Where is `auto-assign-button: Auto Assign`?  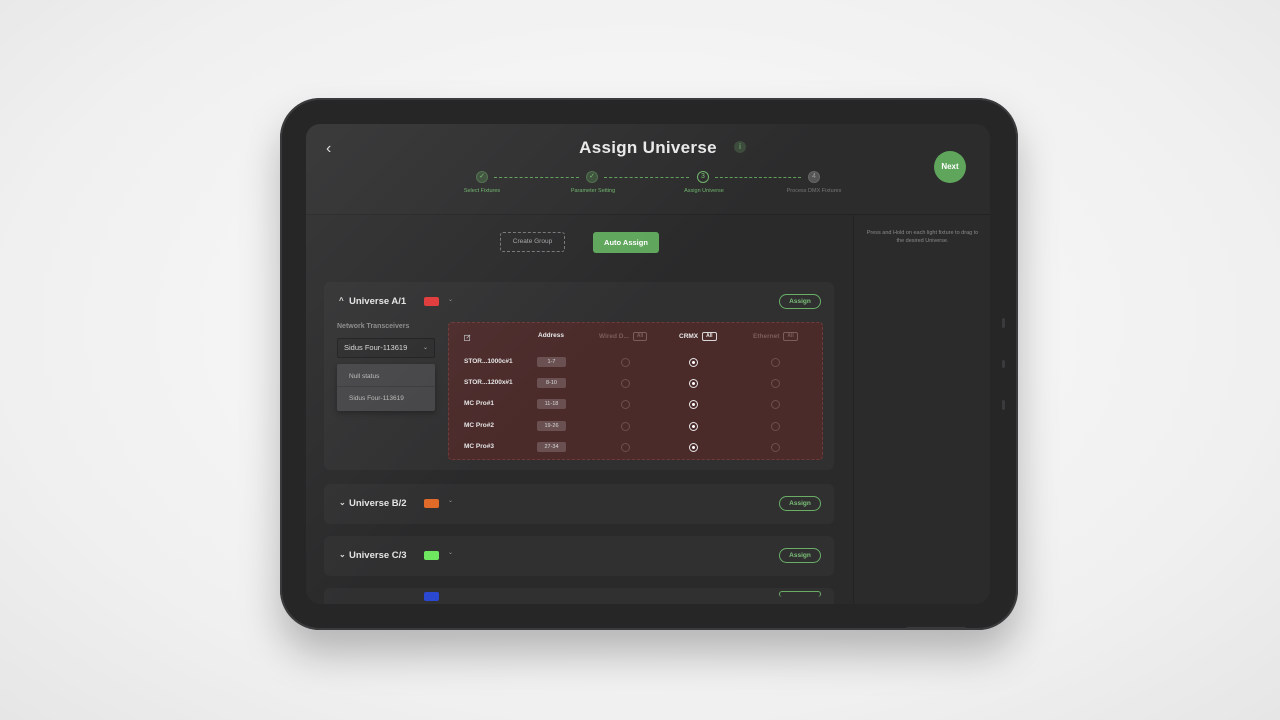 auto-assign-button: Auto Assign is located at coordinates (626, 242).